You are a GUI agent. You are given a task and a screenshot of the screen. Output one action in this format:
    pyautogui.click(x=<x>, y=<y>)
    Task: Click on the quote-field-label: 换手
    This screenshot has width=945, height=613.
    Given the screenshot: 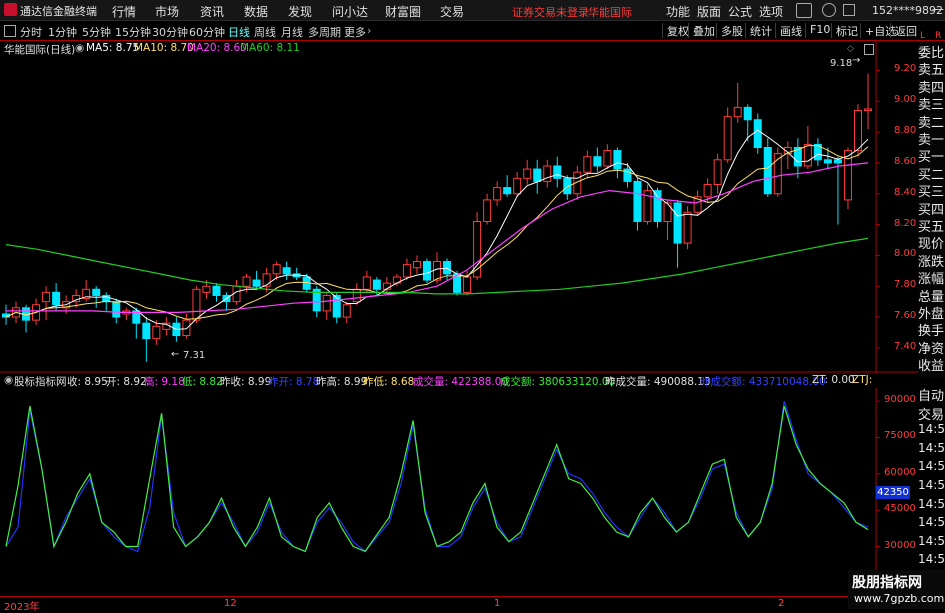 What is the action you would take?
    pyautogui.click(x=931, y=331)
    